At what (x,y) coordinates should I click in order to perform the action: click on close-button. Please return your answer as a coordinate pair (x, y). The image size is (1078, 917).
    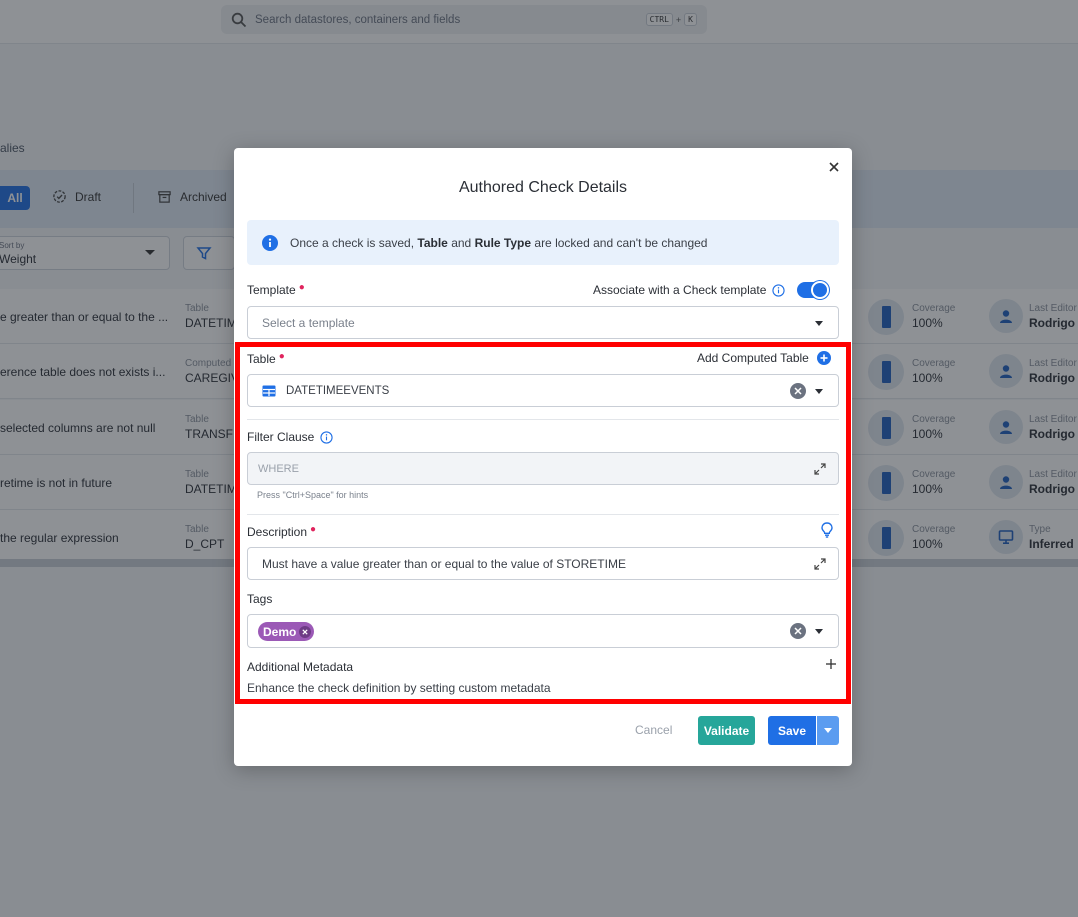
    Looking at the image, I should click on (834, 167).